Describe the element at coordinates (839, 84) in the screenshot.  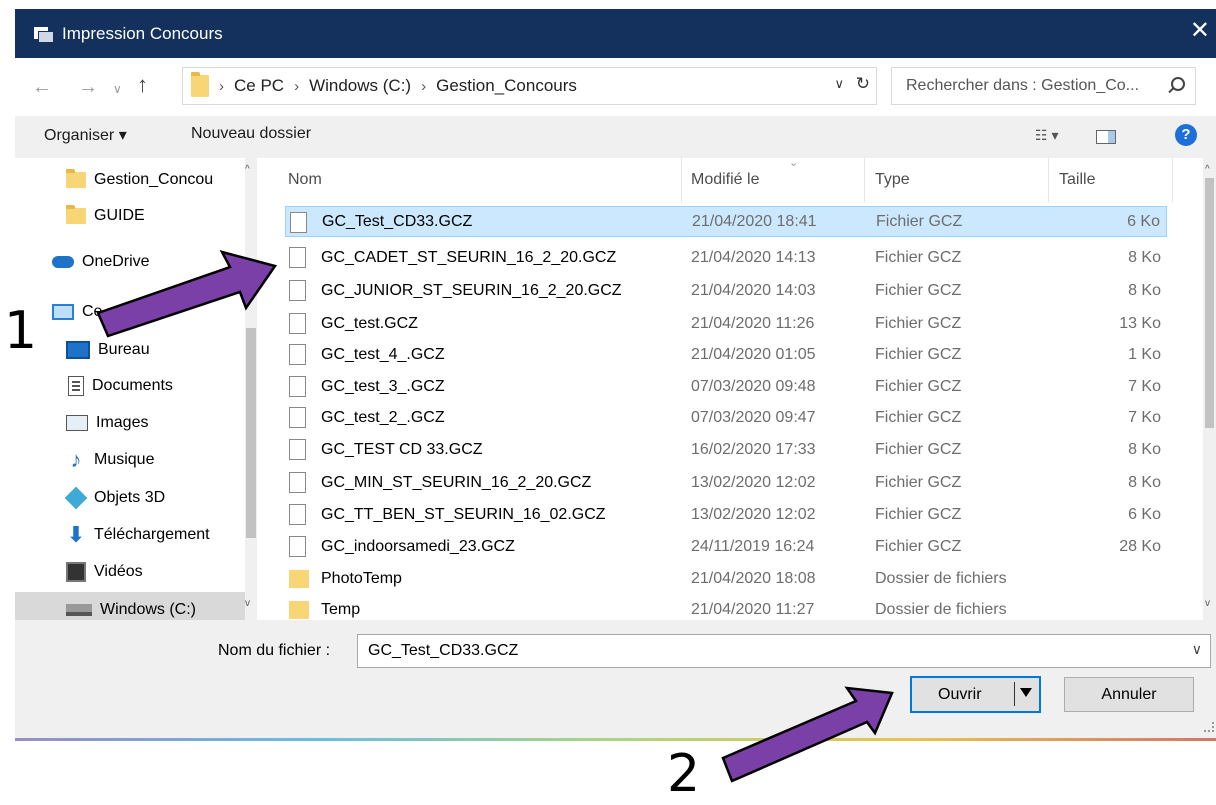
I see `address-dropdown-icon: ∨` at that location.